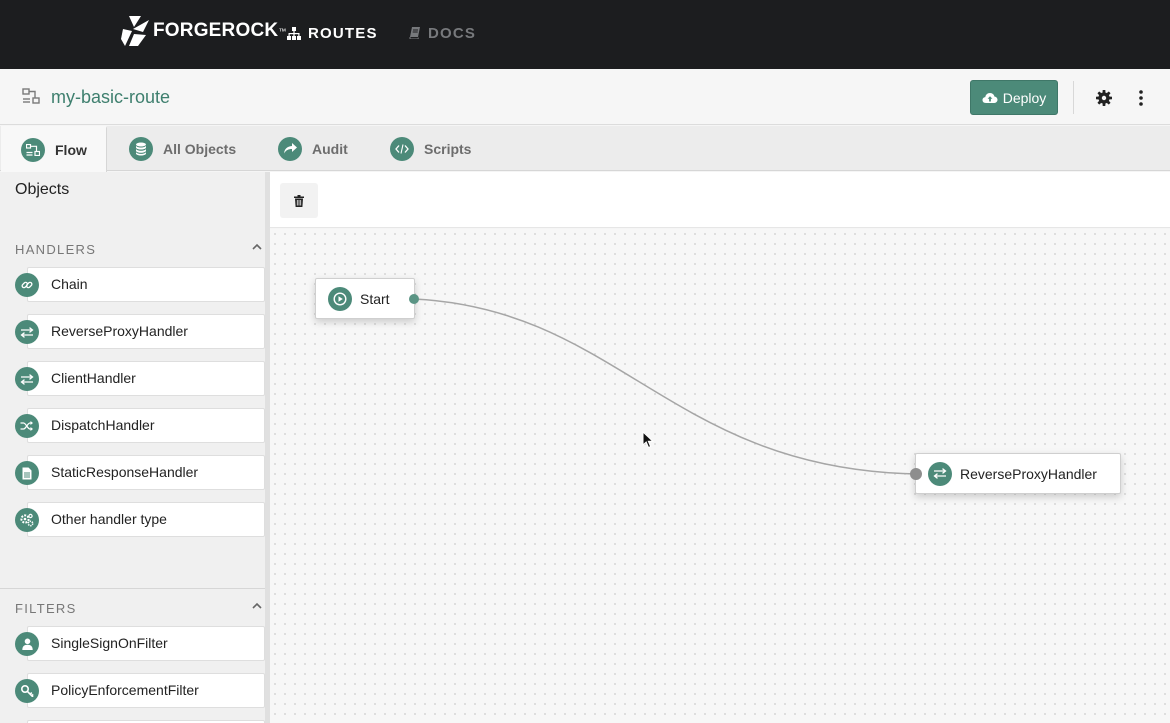 Image resolution: width=1170 pixels, height=723 pixels. What do you see at coordinates (585, 97) in the screenshot?
I see `route-header: my-basic-route Deploy` at bounding box center [585, 97].